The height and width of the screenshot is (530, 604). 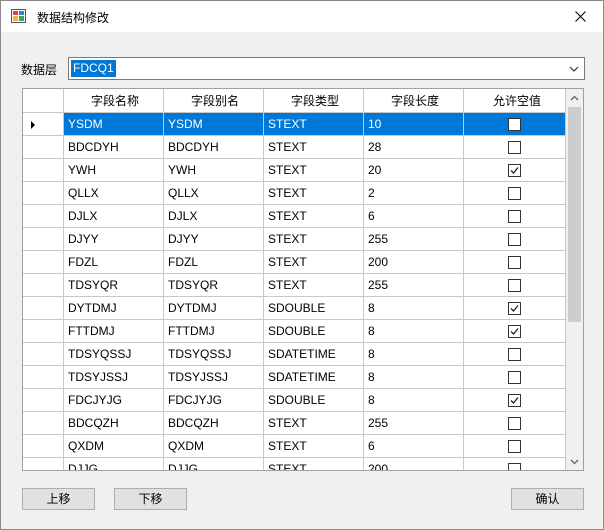 I want to click on table-row: TDSYQSSJ TDSYQSSJ SDATETIME 8, so click(x=294, y=354).